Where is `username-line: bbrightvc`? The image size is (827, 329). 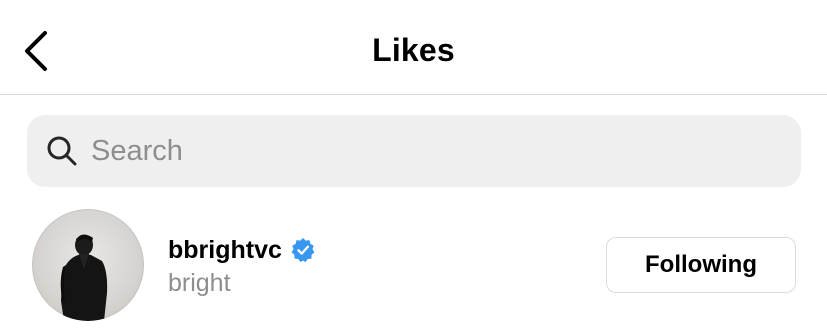 username-line: bbrightvc is located at coordinates (242, 250).